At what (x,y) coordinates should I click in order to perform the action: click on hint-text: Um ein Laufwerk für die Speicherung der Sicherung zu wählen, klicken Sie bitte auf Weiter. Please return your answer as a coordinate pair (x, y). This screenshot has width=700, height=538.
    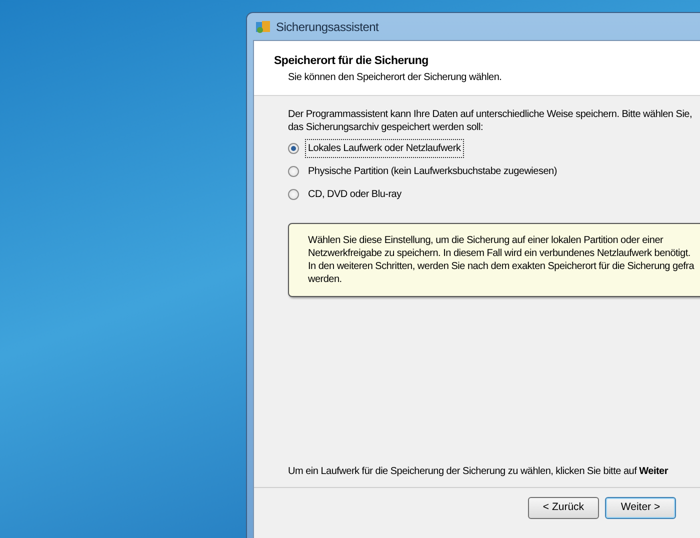
    Looking at the image, I should click on (478, 472).